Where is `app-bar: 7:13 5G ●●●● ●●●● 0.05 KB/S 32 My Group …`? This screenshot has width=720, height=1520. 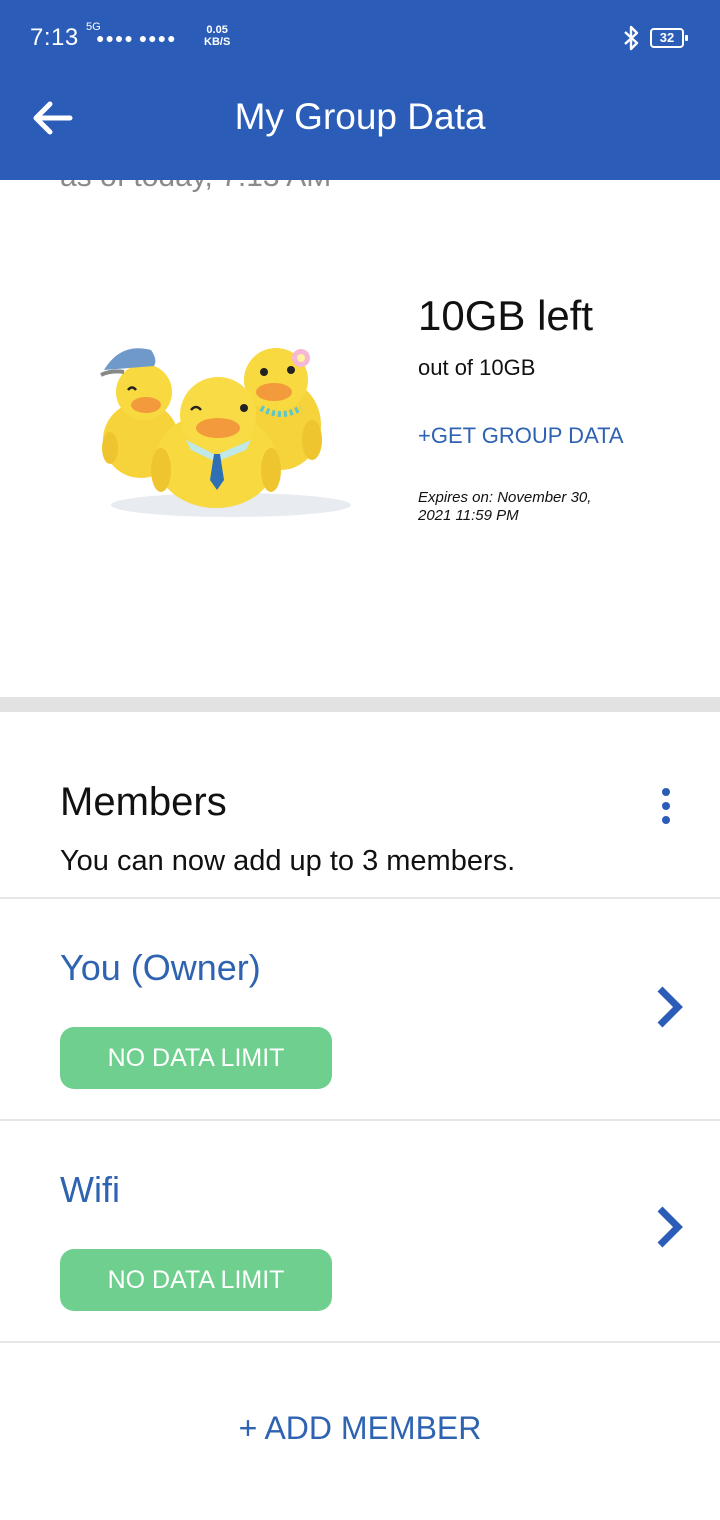 app-bar: 7:13 5G ●●●● ●●●● 0.05 KB/S 32 My Group … is located at coordinates (360, 90).